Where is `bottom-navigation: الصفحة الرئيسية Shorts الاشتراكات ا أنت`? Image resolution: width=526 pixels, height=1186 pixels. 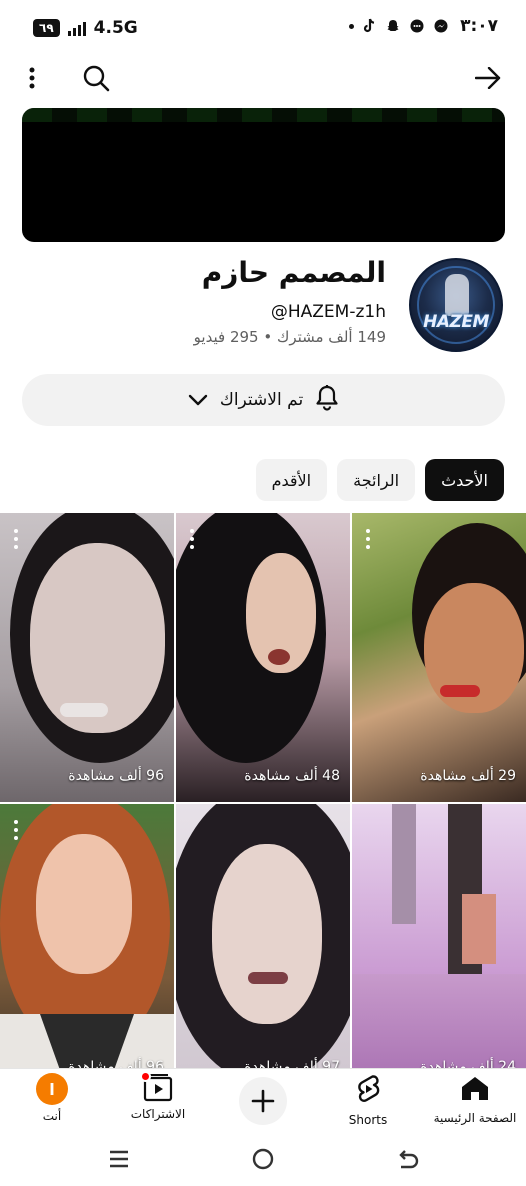 bottom-navigation: الصفحة الرئيسية Shorts الاشتراكات ا أنت is located at coordinates (263, 1099).